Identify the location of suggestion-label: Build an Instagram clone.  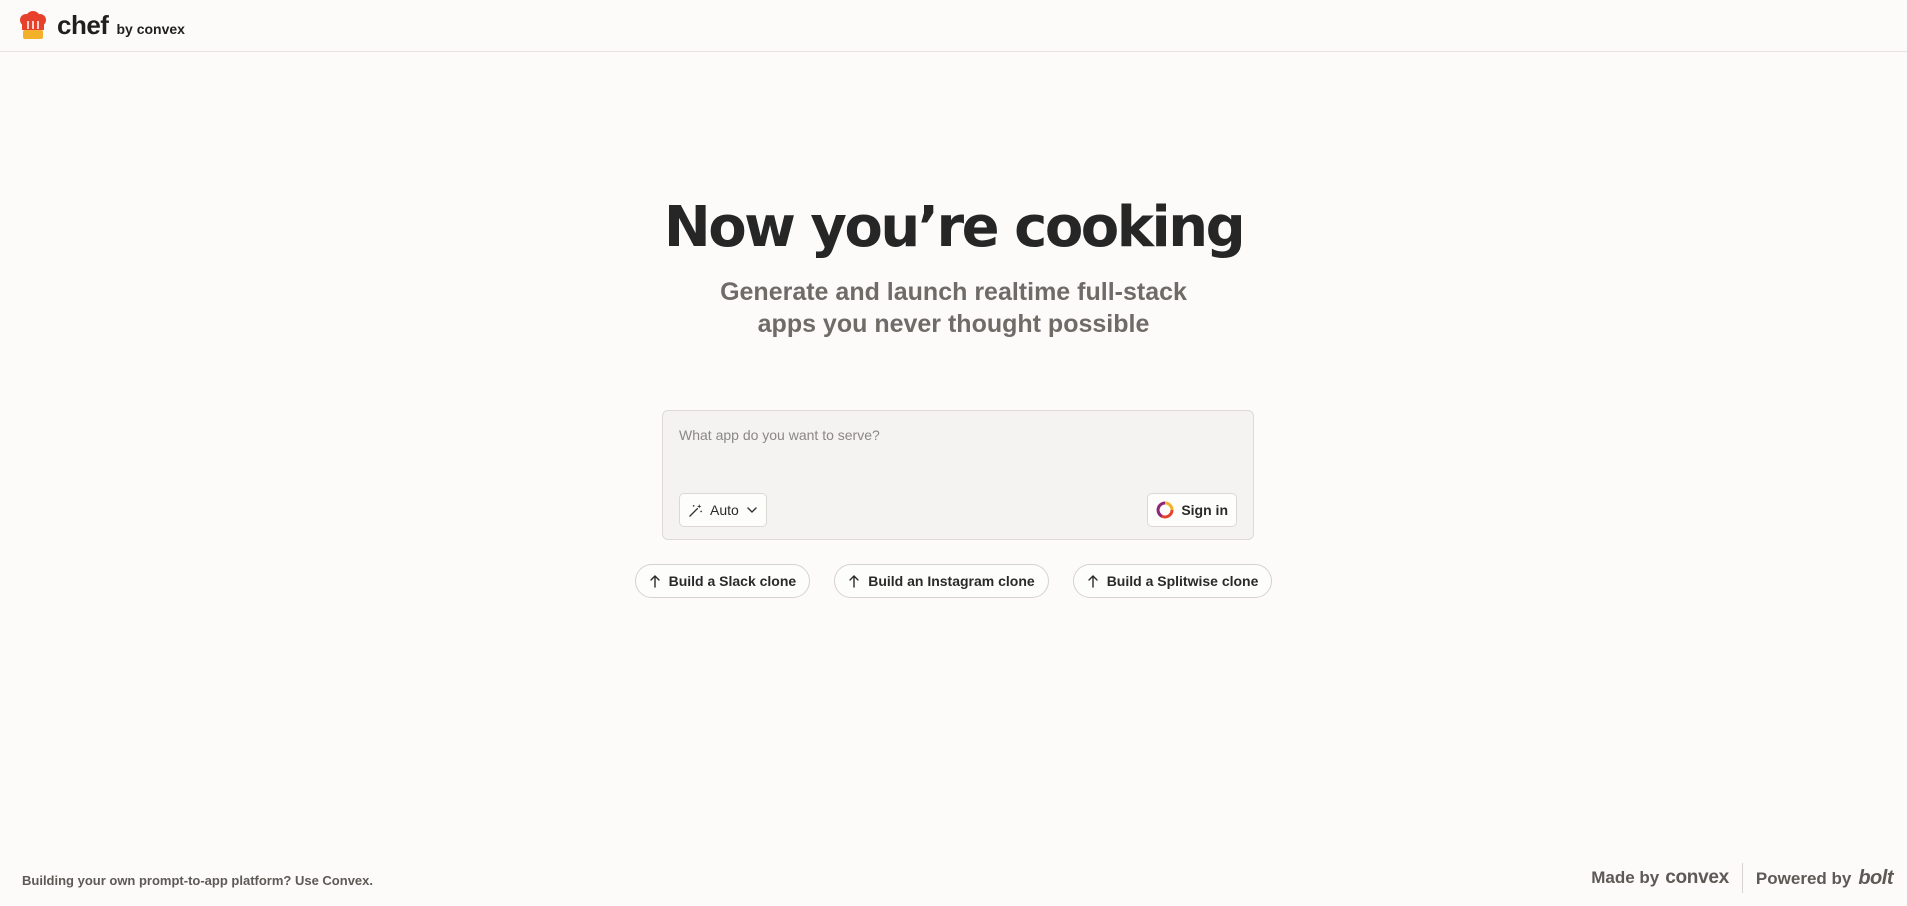
(951, 581).